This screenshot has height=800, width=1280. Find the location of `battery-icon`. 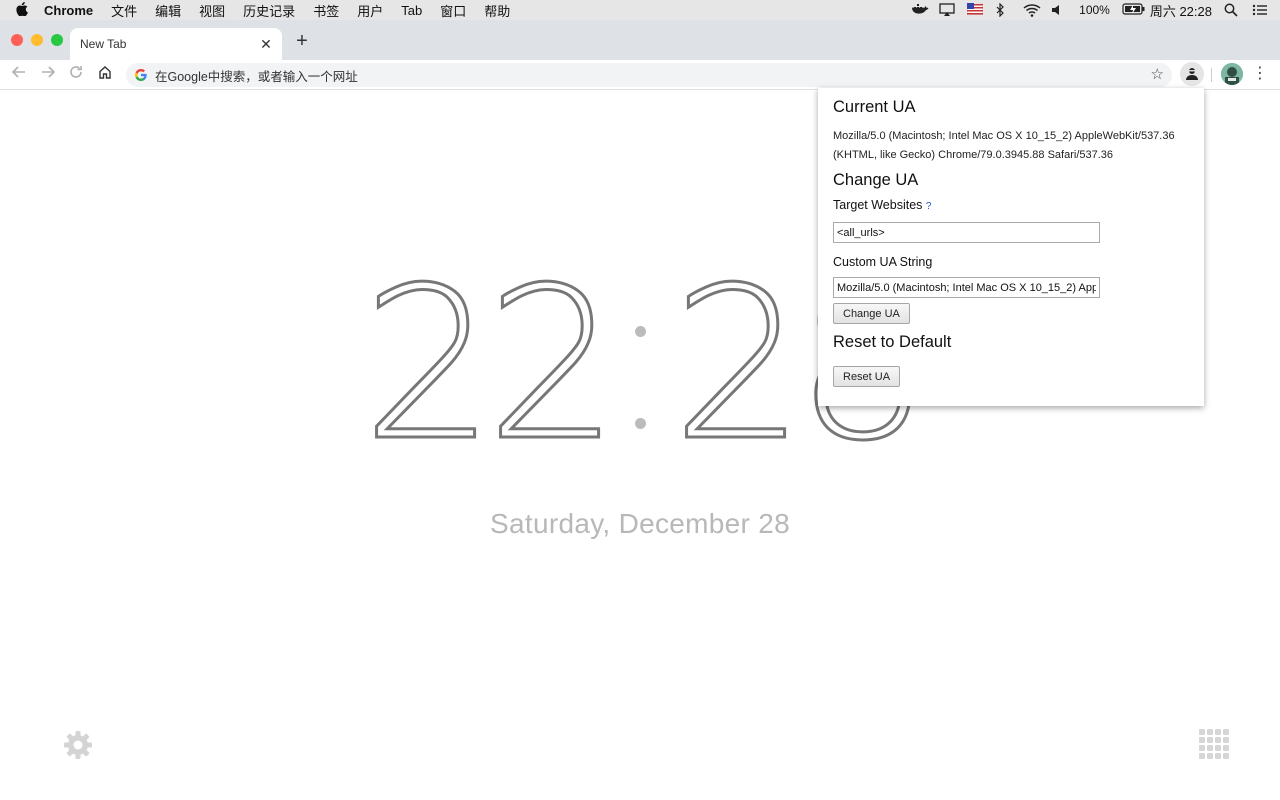

battery-icon is located at coordinates (1133, 10).